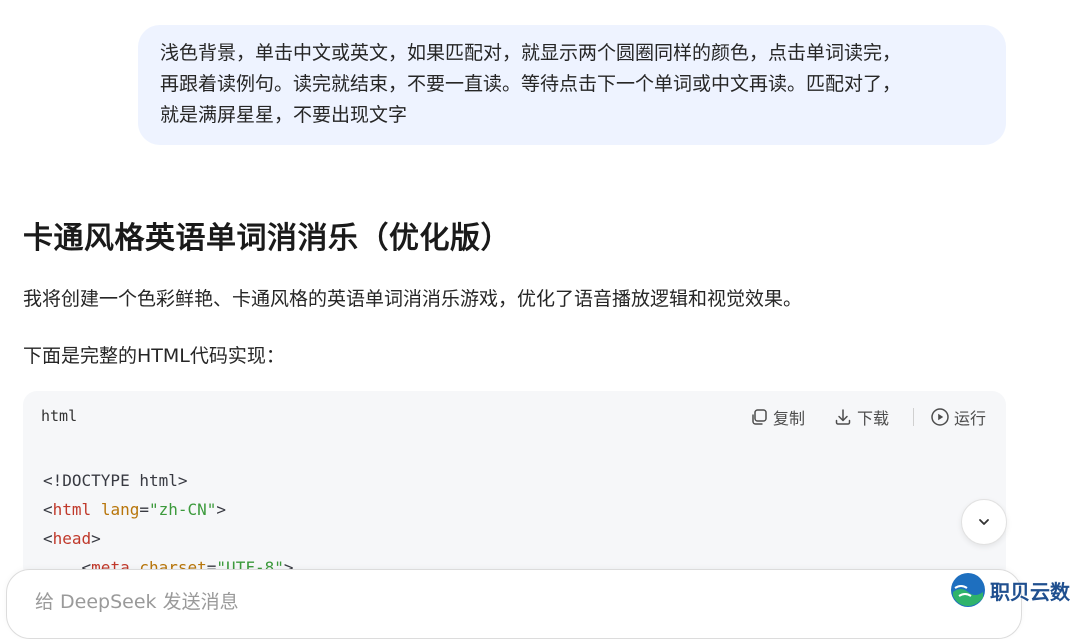  I want to click on chevron-down-icon, so click(984, 522).